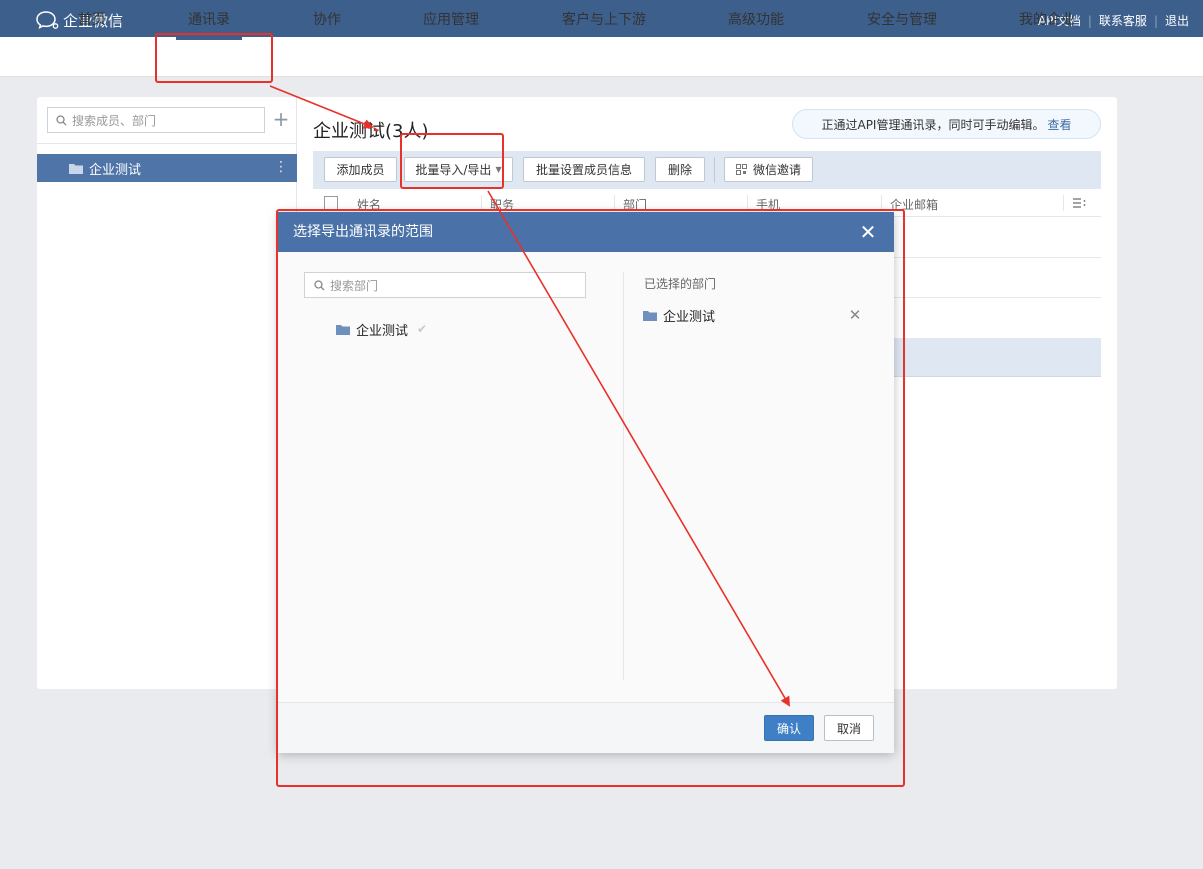  I want to click on close-icon: ✕, so click(868, 232).